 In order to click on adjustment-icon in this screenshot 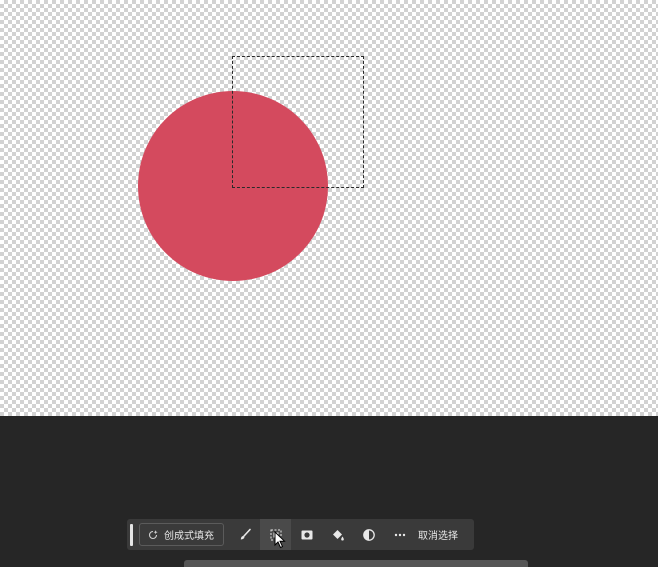, I will do `click(369, 535)`.